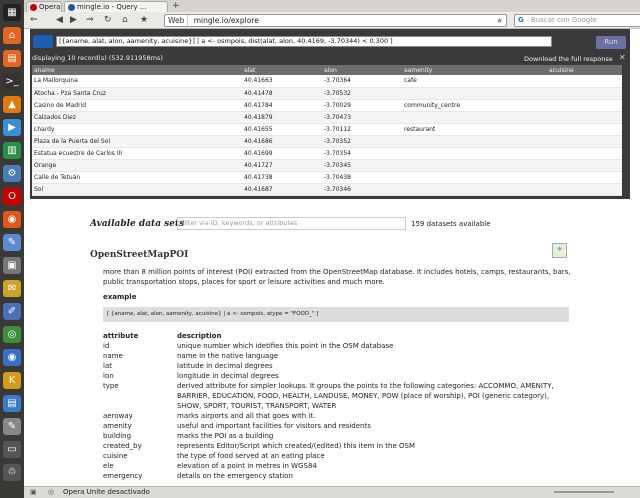  What do you see at coordinates (12, 380) in the screenshot?
I see `krusader-icon: K` at bounding box center [12, 380].